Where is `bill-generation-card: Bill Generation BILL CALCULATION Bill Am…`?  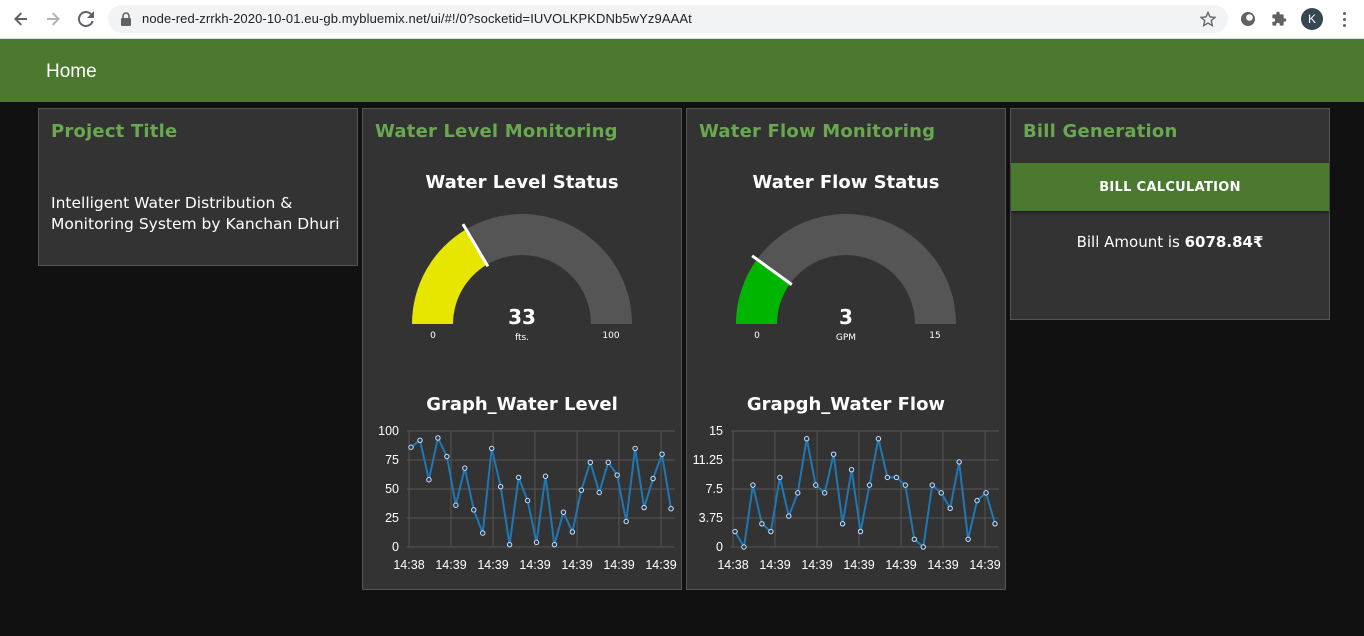 bill-generation-card: Bill Generation BILL CALCULATION Bill Am… is located at coordinates (1170, 214).